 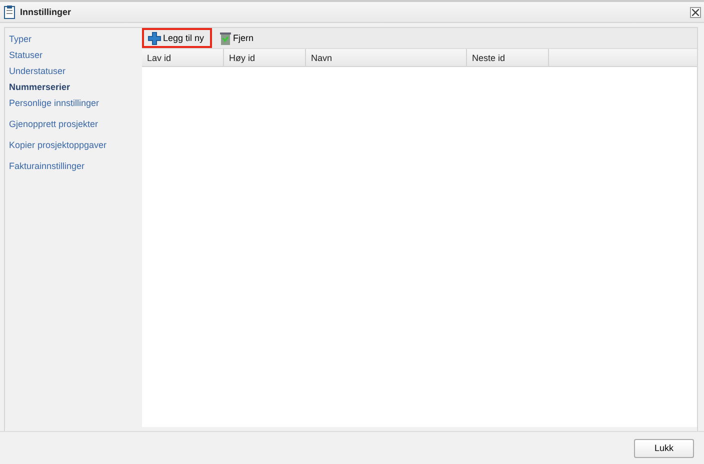 What do you see at coordinates (154, 38) in the screenshot?
I see `plus-icon` at bounding box center [154, 38].